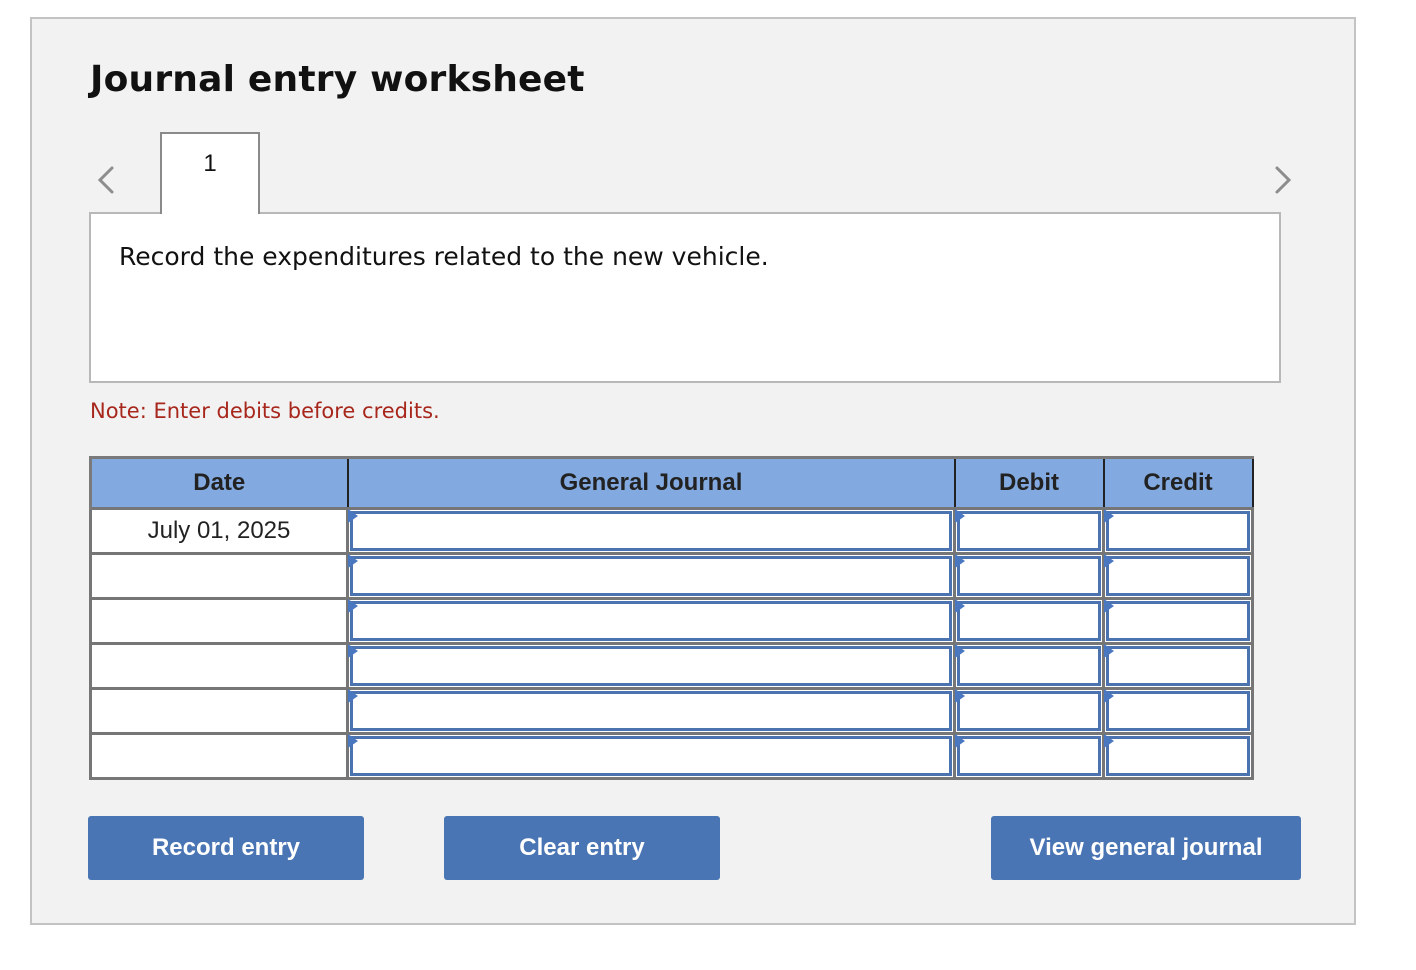 The width and height of the screenshot is (1416, 970). What do you see at coordinates (337, 79) in the screenshot?
I see `worksheet-title: Journal entry worksheet` at bounding box center [337, 79].